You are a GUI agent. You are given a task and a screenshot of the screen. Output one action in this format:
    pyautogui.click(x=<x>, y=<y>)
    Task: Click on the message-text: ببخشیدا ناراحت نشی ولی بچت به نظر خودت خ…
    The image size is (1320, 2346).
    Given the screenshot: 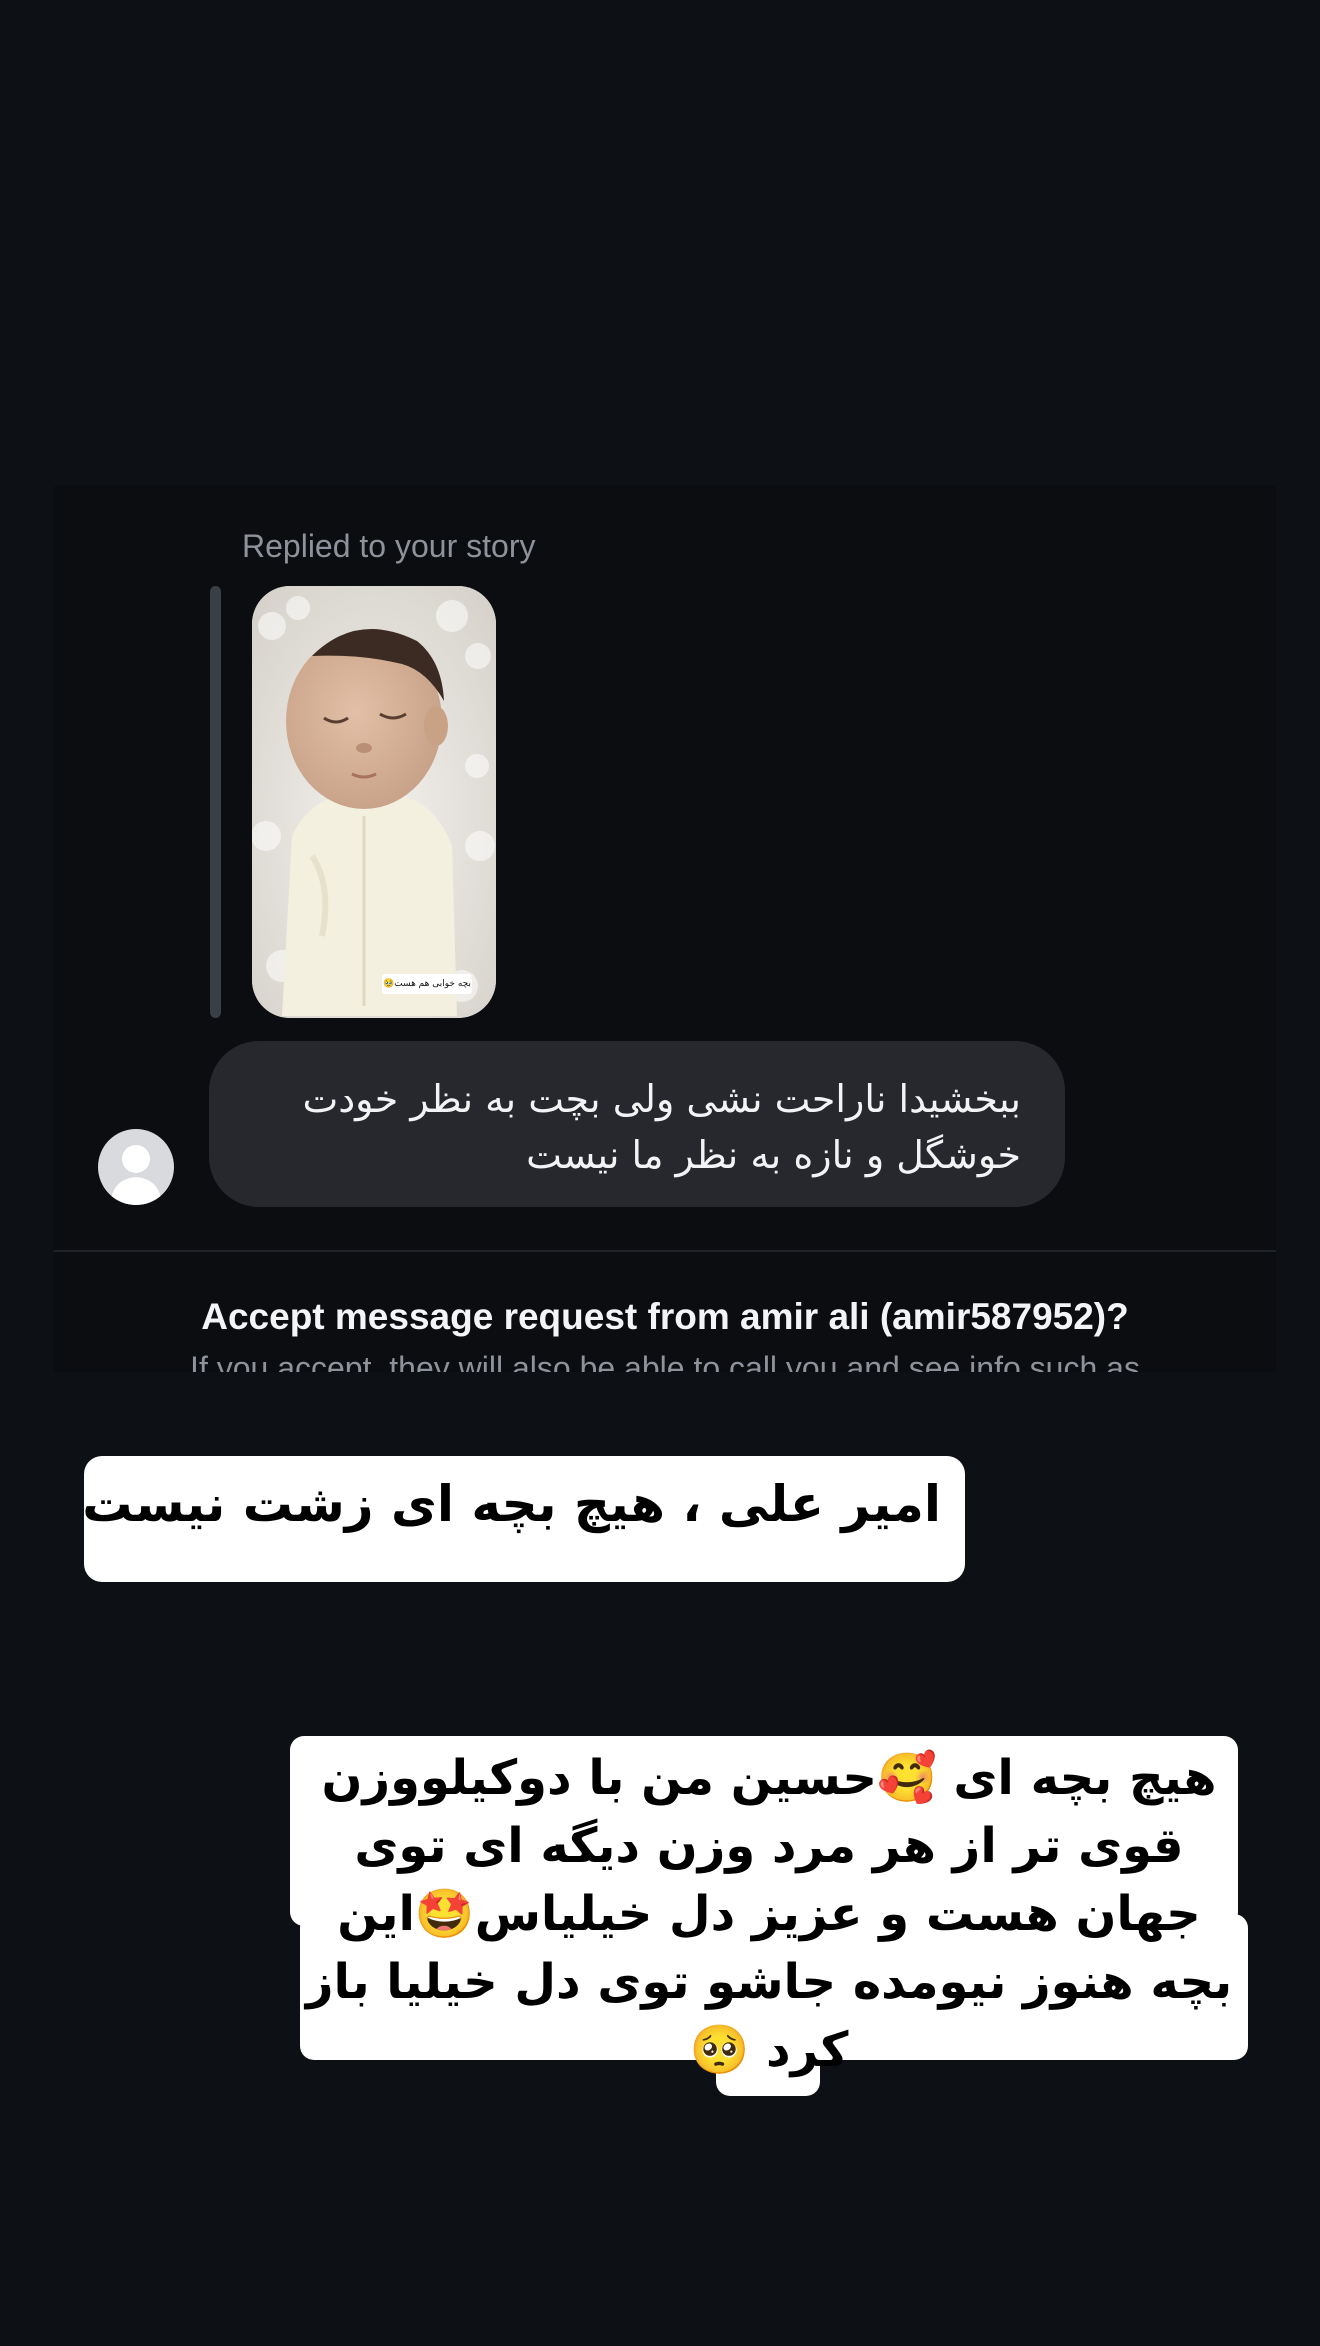 What is the action you would take?
    pyautogui.click(x=661, y=1127)
    